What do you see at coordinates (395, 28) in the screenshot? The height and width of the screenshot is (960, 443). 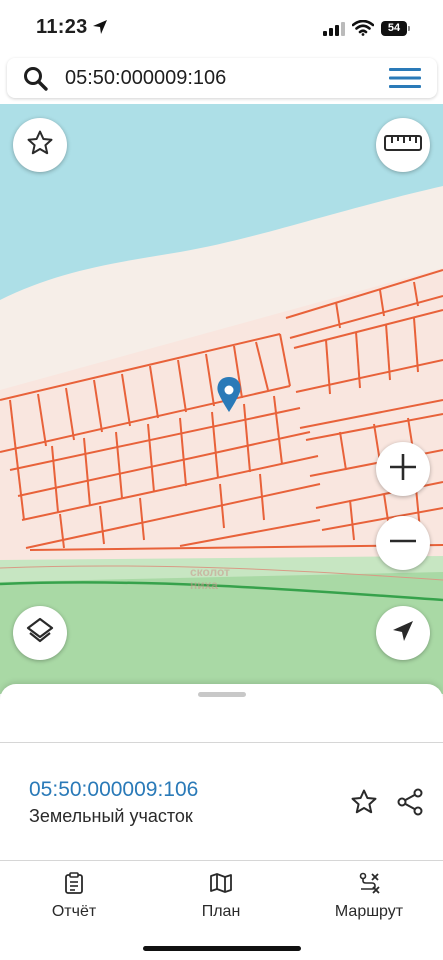 I see `battery-icon: 54` at bounding box center [395, 28].